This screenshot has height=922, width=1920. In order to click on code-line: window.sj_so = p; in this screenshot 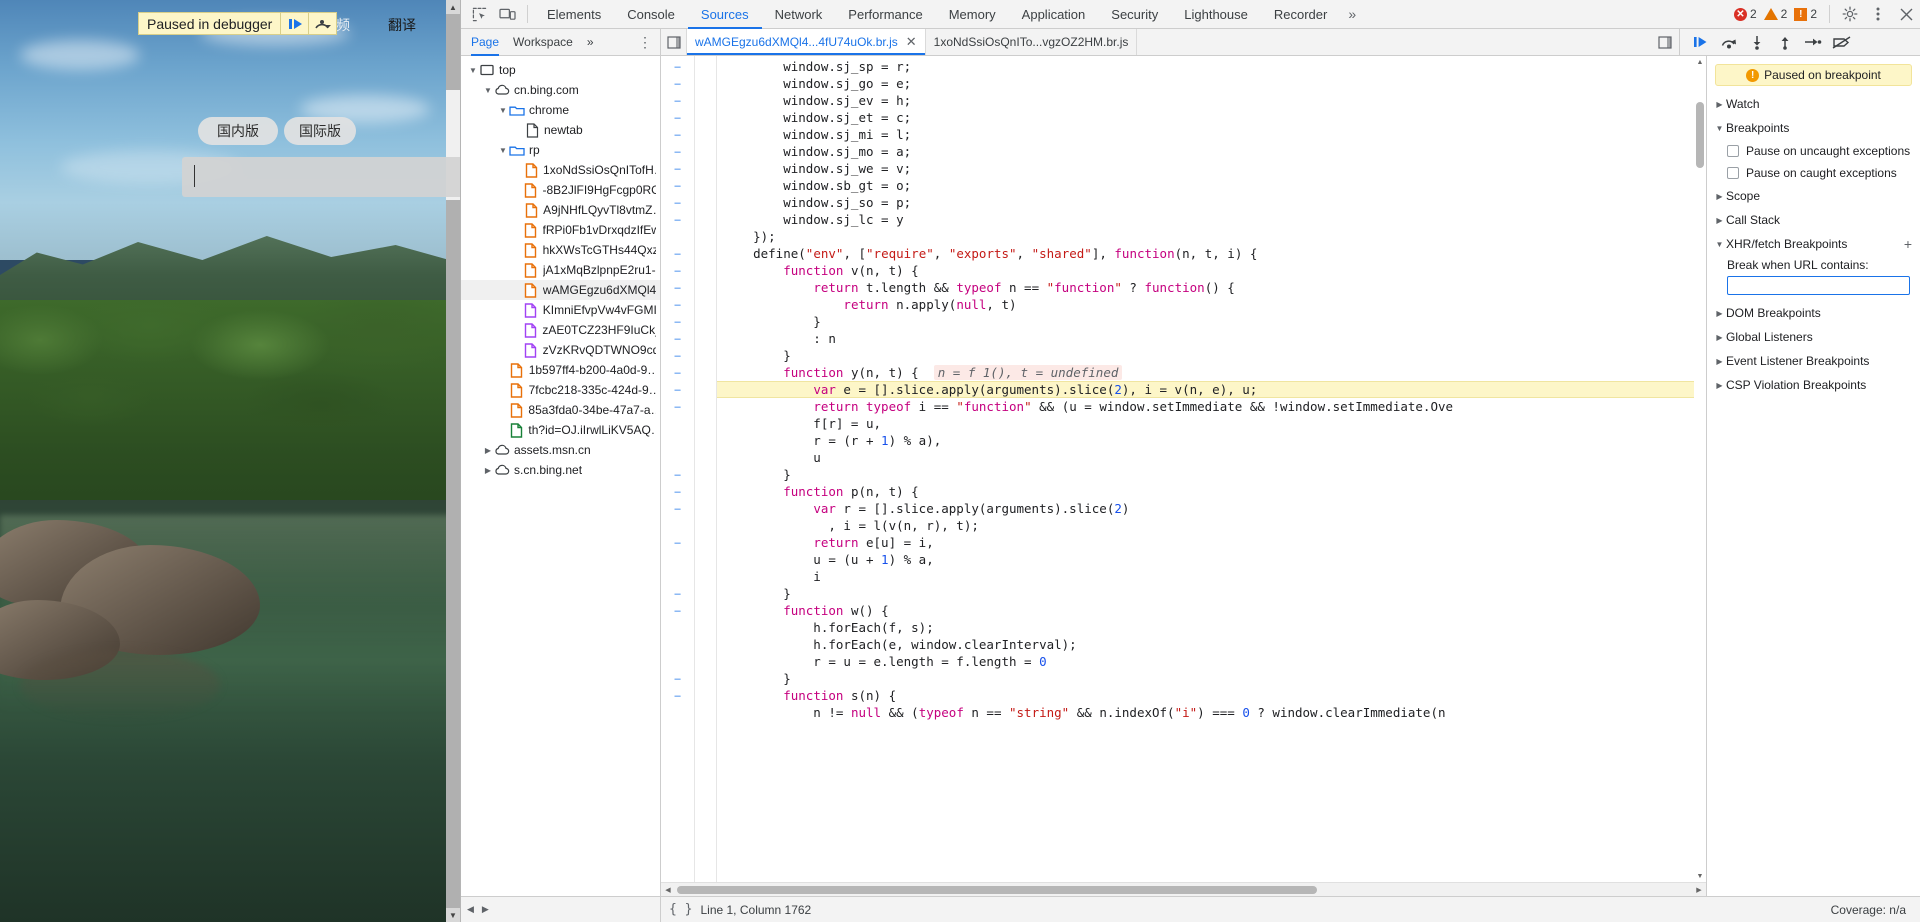, I will do `click(1211, 202)`.